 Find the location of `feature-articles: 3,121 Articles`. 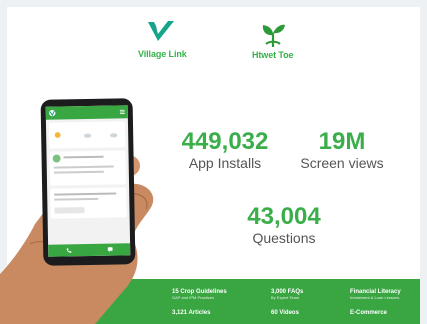

feature-articles: 3,121 Articles is located at coordinates (191, 313).